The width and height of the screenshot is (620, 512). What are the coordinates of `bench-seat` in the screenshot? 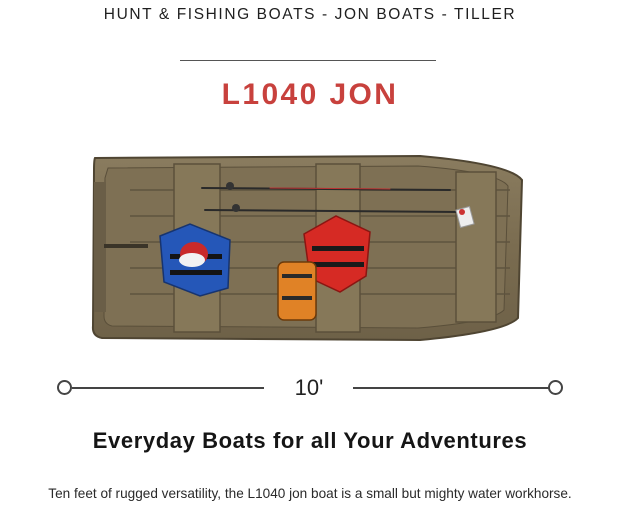 It's located at (476, 247).